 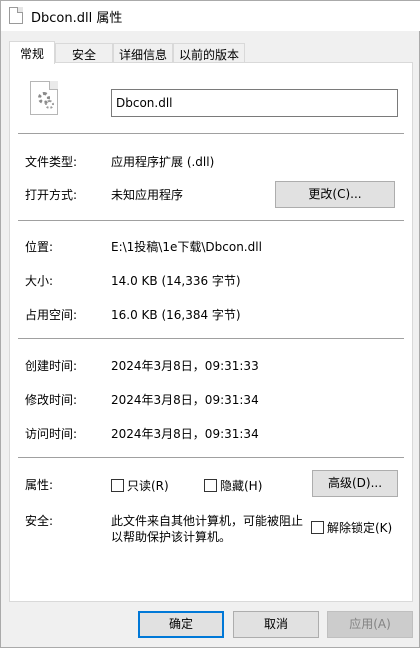 I want to click on file-type-value: 应用程序扩展 (.dll), so click(x=163, y=162).